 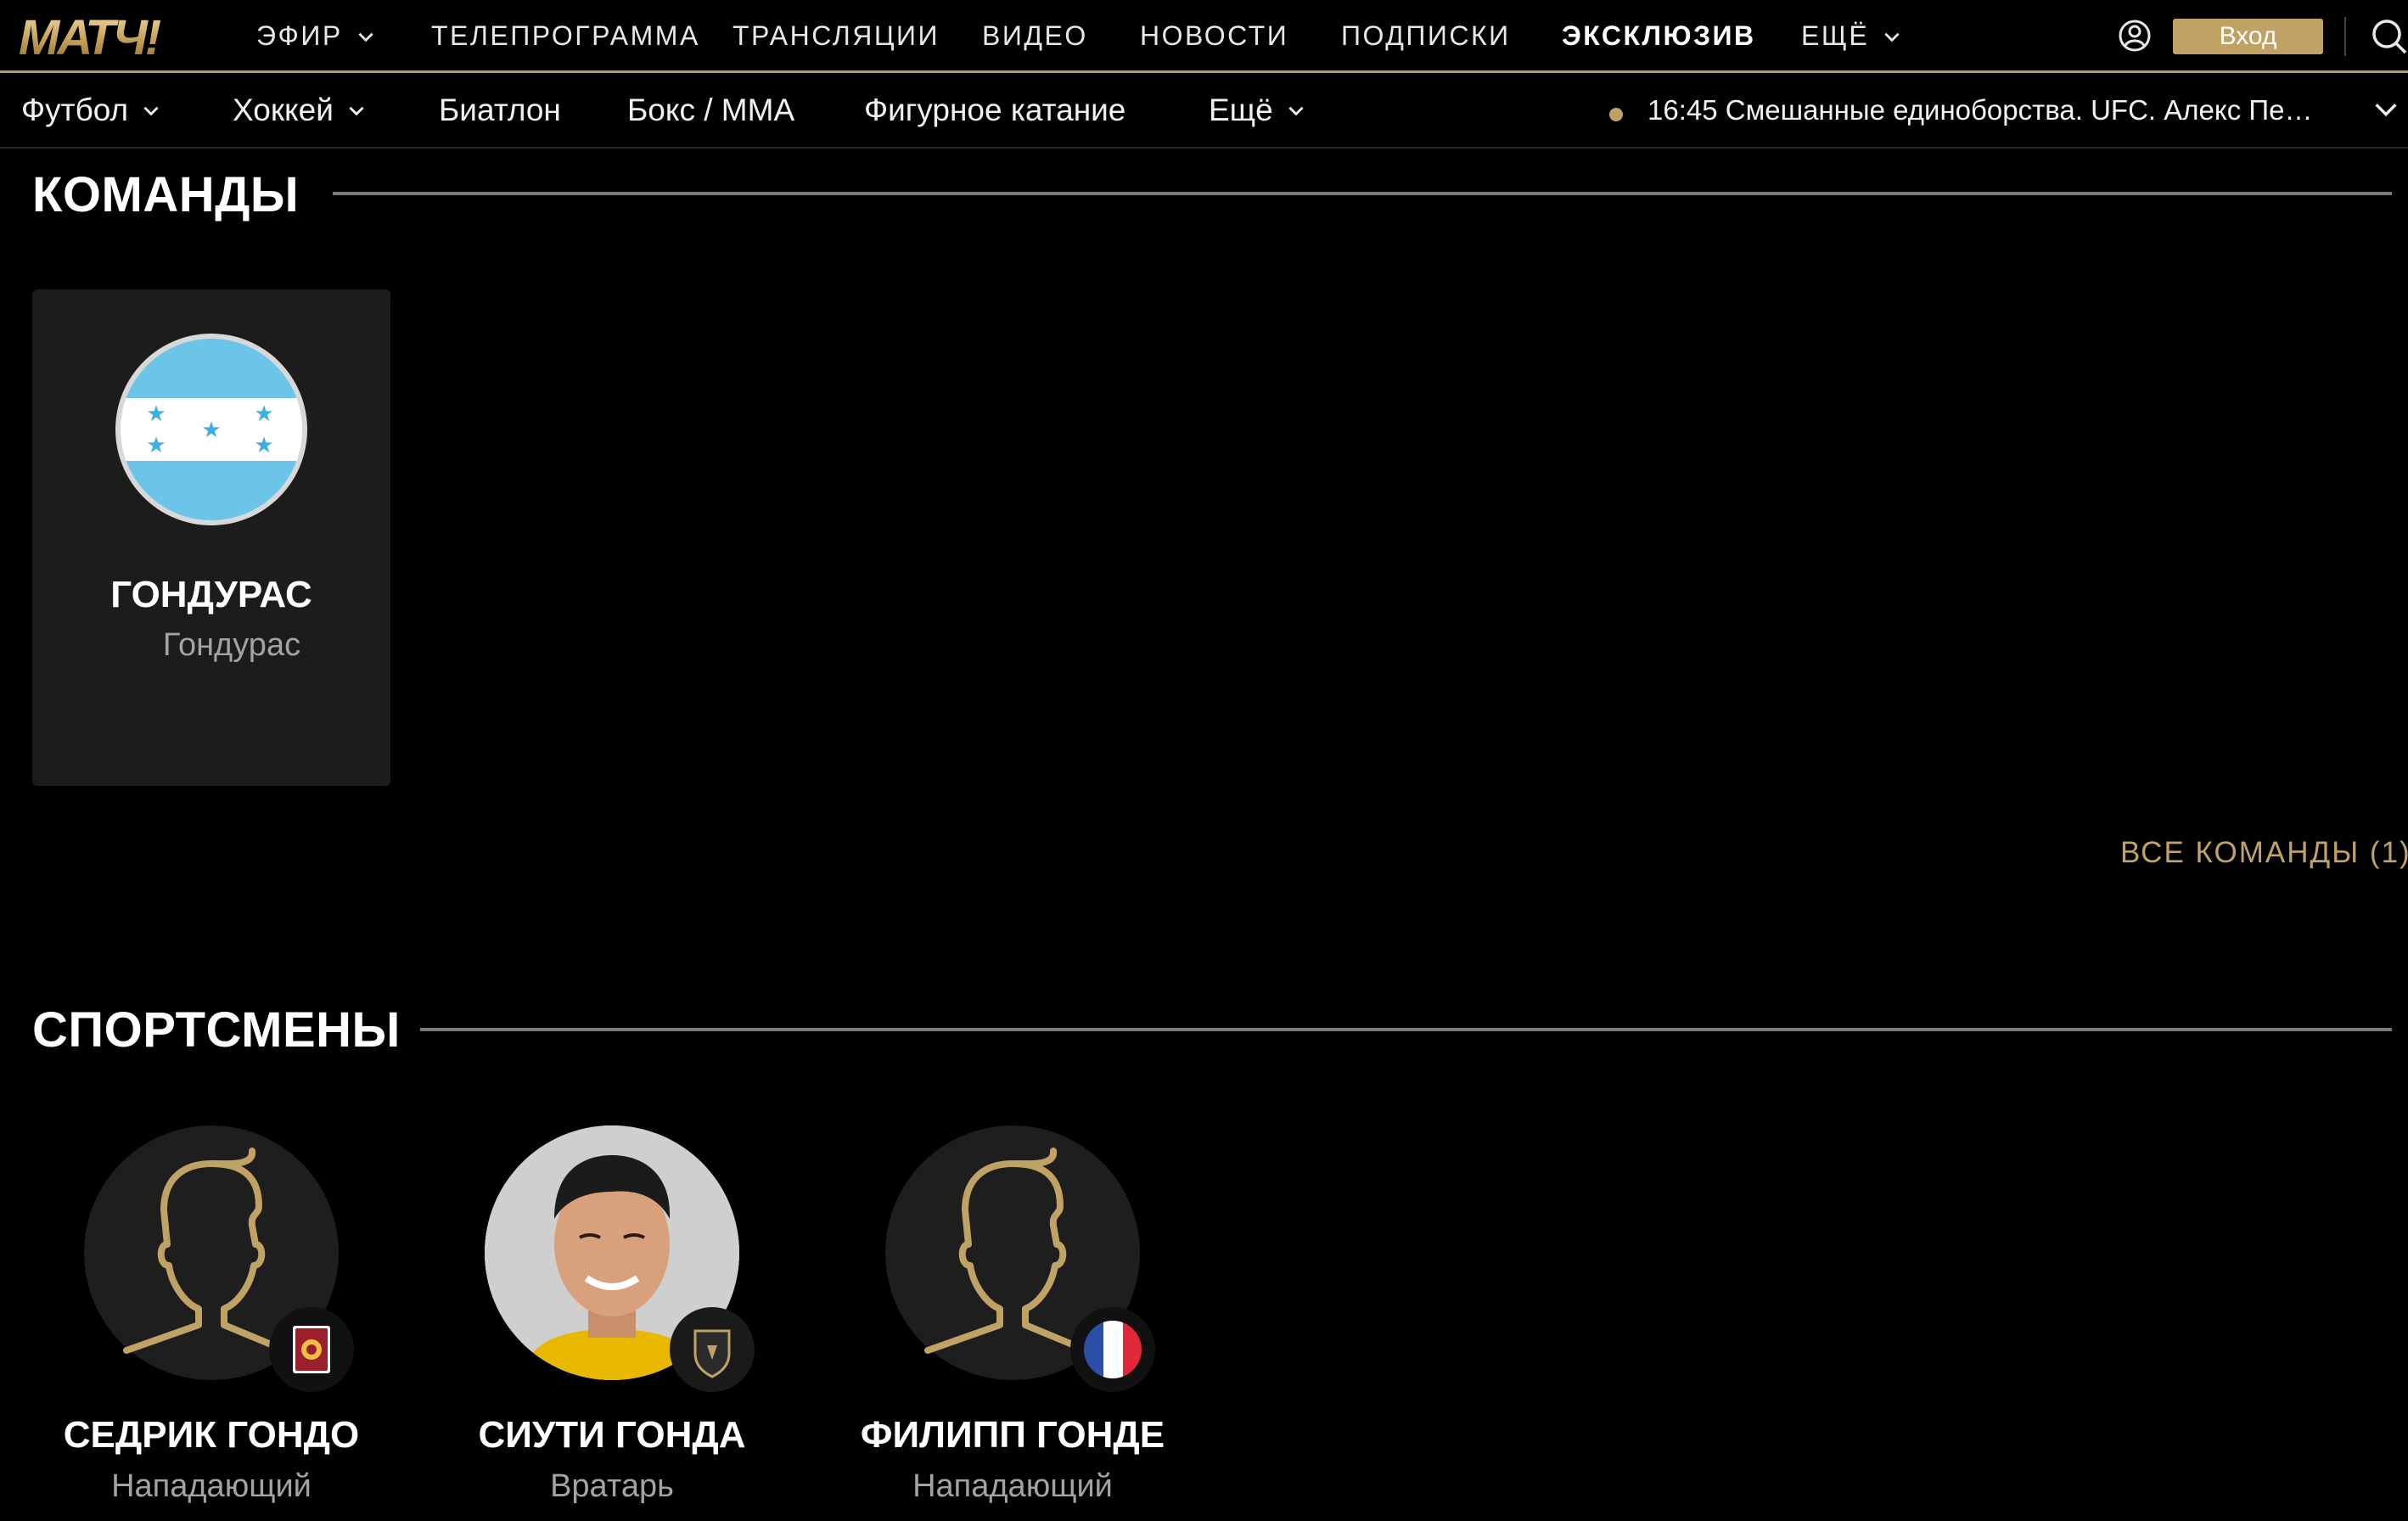 What do you see at coordinates (231, 645) in the screenshot?
I see `team-country: Гондурас` at bounding box center [231, 645].